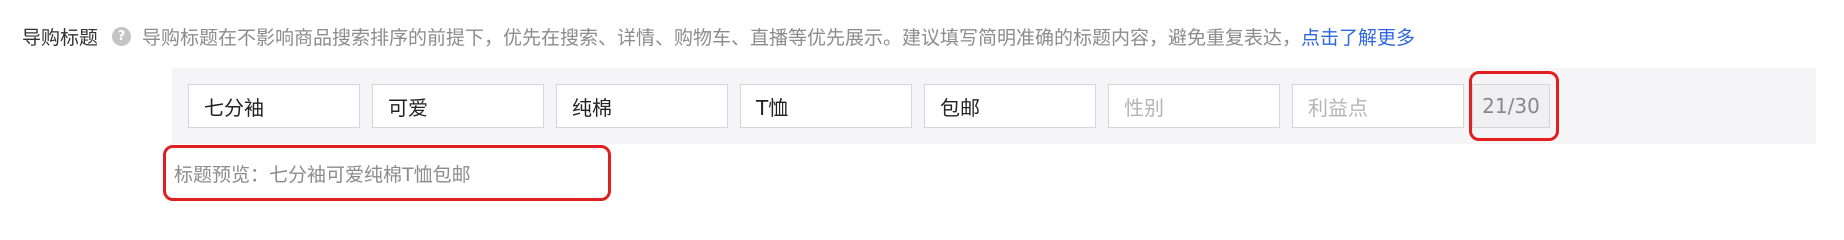 The width and height of the screenshot is (1844, 240). What do you see at coordinates (1358, 36) in the screenshot?
I see `learn-more-link: 点击了解更多` at bounding box center [1358, 36].